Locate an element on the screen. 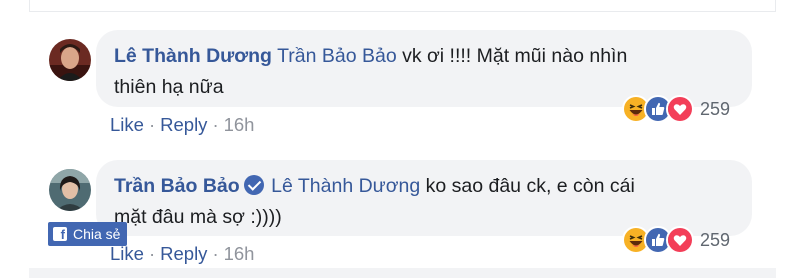 The image size is (805, 278). comment-text-line1: vk ơi !!!! Mặt mũi nào nhìn is located at coordinates (512, 56).